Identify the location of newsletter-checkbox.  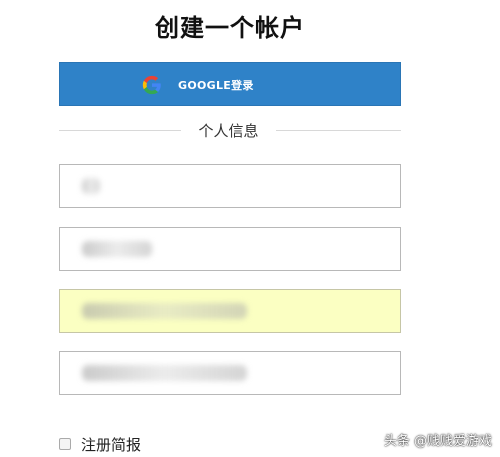
(65, 444).